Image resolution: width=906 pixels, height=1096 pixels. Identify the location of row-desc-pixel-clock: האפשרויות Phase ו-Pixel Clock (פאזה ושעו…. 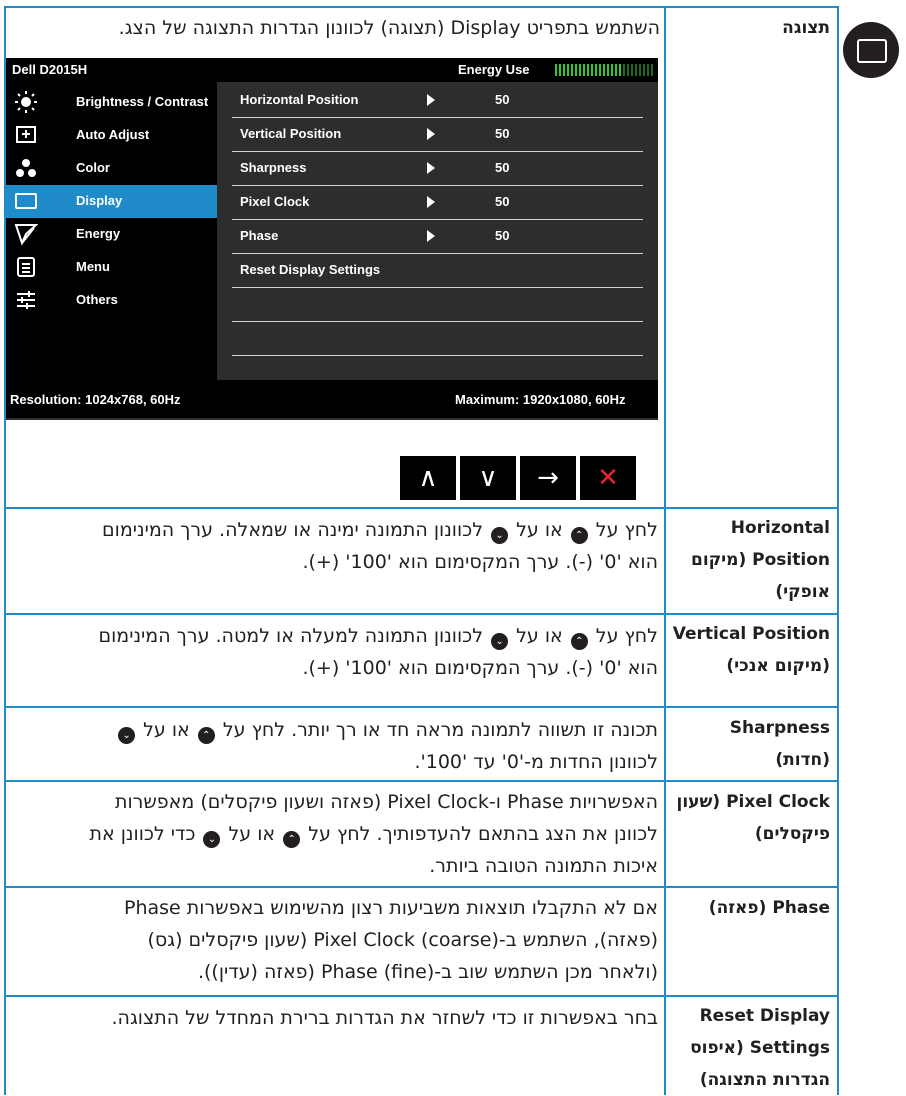
(334, 834).